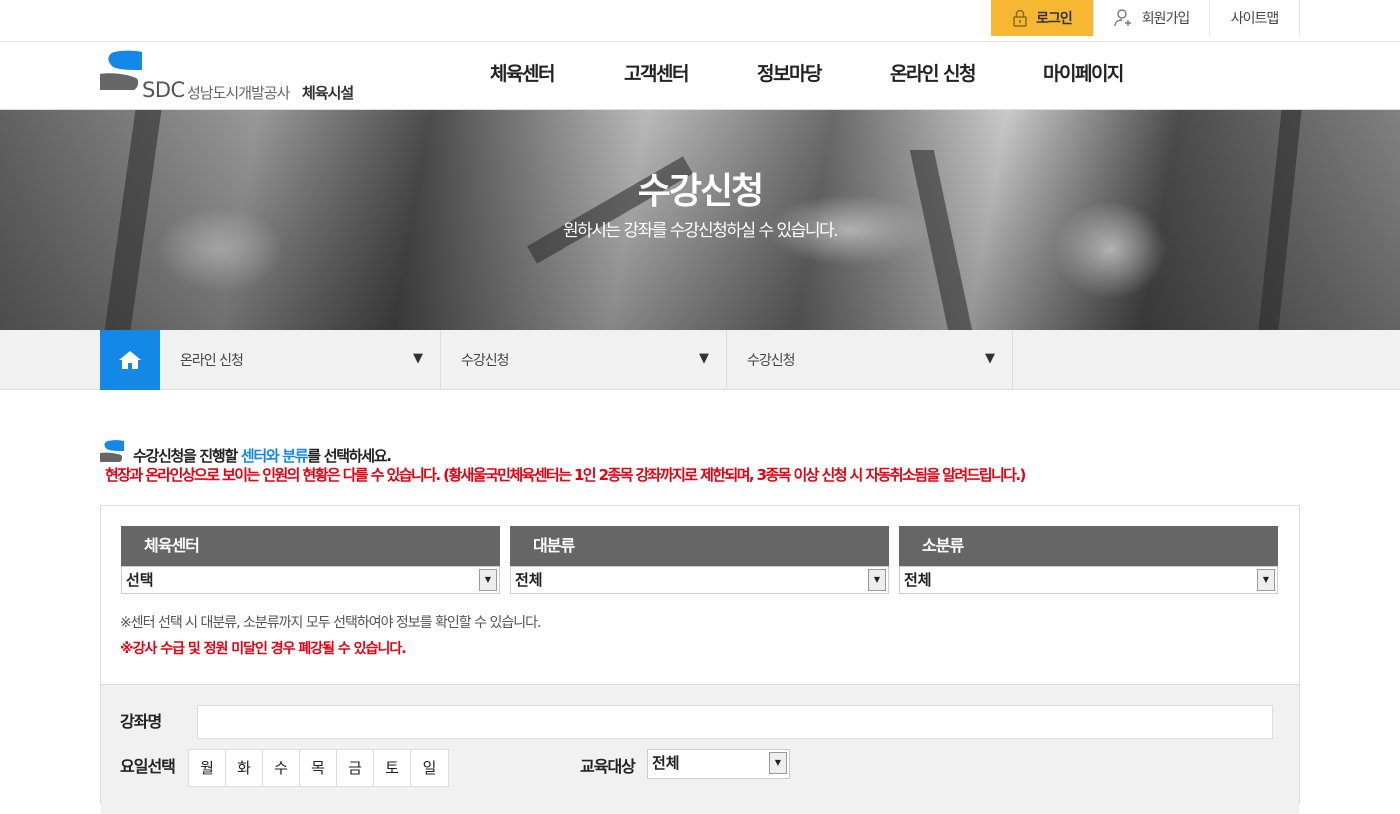 The height and width of the screenshot is (814, 1400). I want to click on top-utility-bar: 로그인 회원가입 사이트맵, so click(700, 21).